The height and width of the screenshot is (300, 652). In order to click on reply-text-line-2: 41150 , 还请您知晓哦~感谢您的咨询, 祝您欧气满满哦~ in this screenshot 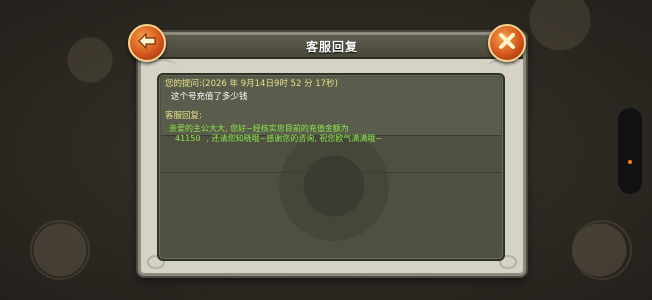, I will do `click(275, 138)`.